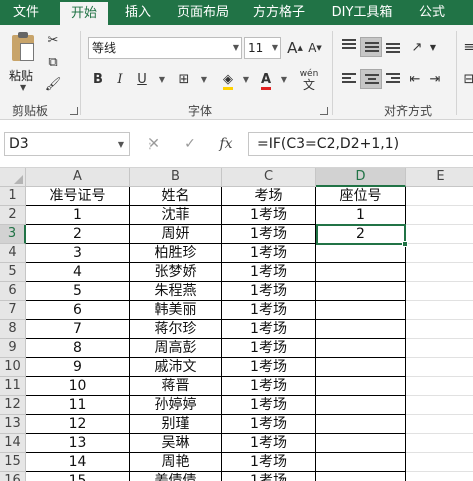  Describe the element at coordinates (361, 367) in the screenshot. I see `cell-d10` at that location.